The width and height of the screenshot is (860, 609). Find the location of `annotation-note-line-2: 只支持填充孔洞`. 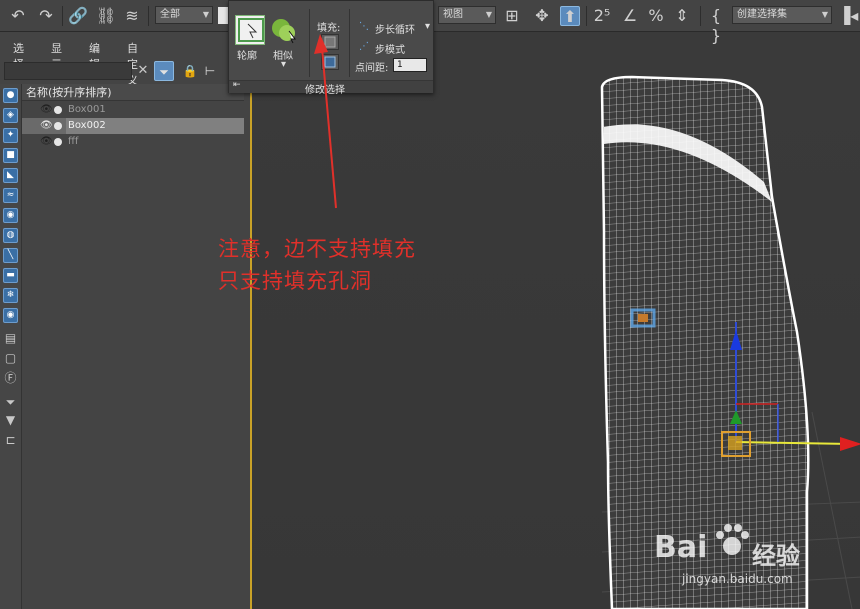

annotation-note-line-2: 只支持填充孔洞 is located at coordinates (295, 281).